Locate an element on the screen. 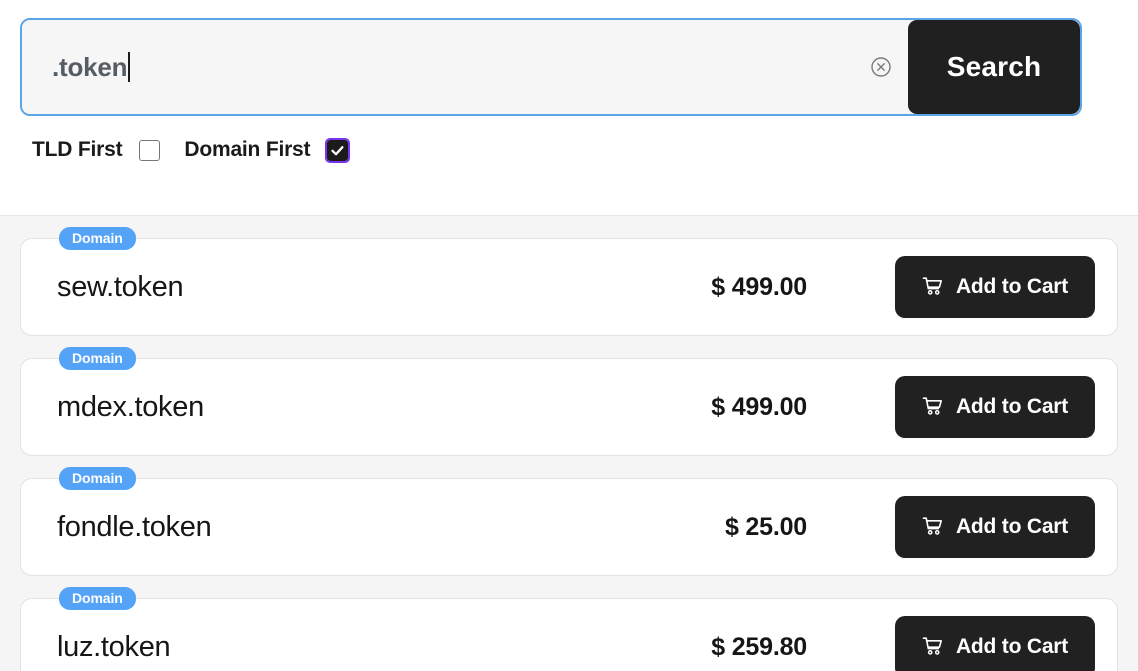 This screenshot has height=671, width=1138. checkmark-icon is located at coordinates (337, 150).